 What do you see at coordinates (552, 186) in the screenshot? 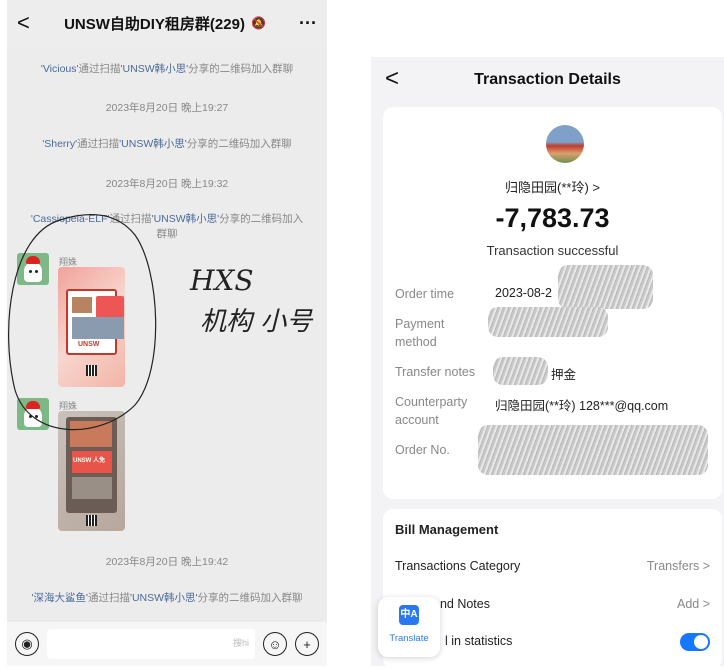
I see `payee-name: 归隐田园(**玲) >` at bounding box center [552, 186].